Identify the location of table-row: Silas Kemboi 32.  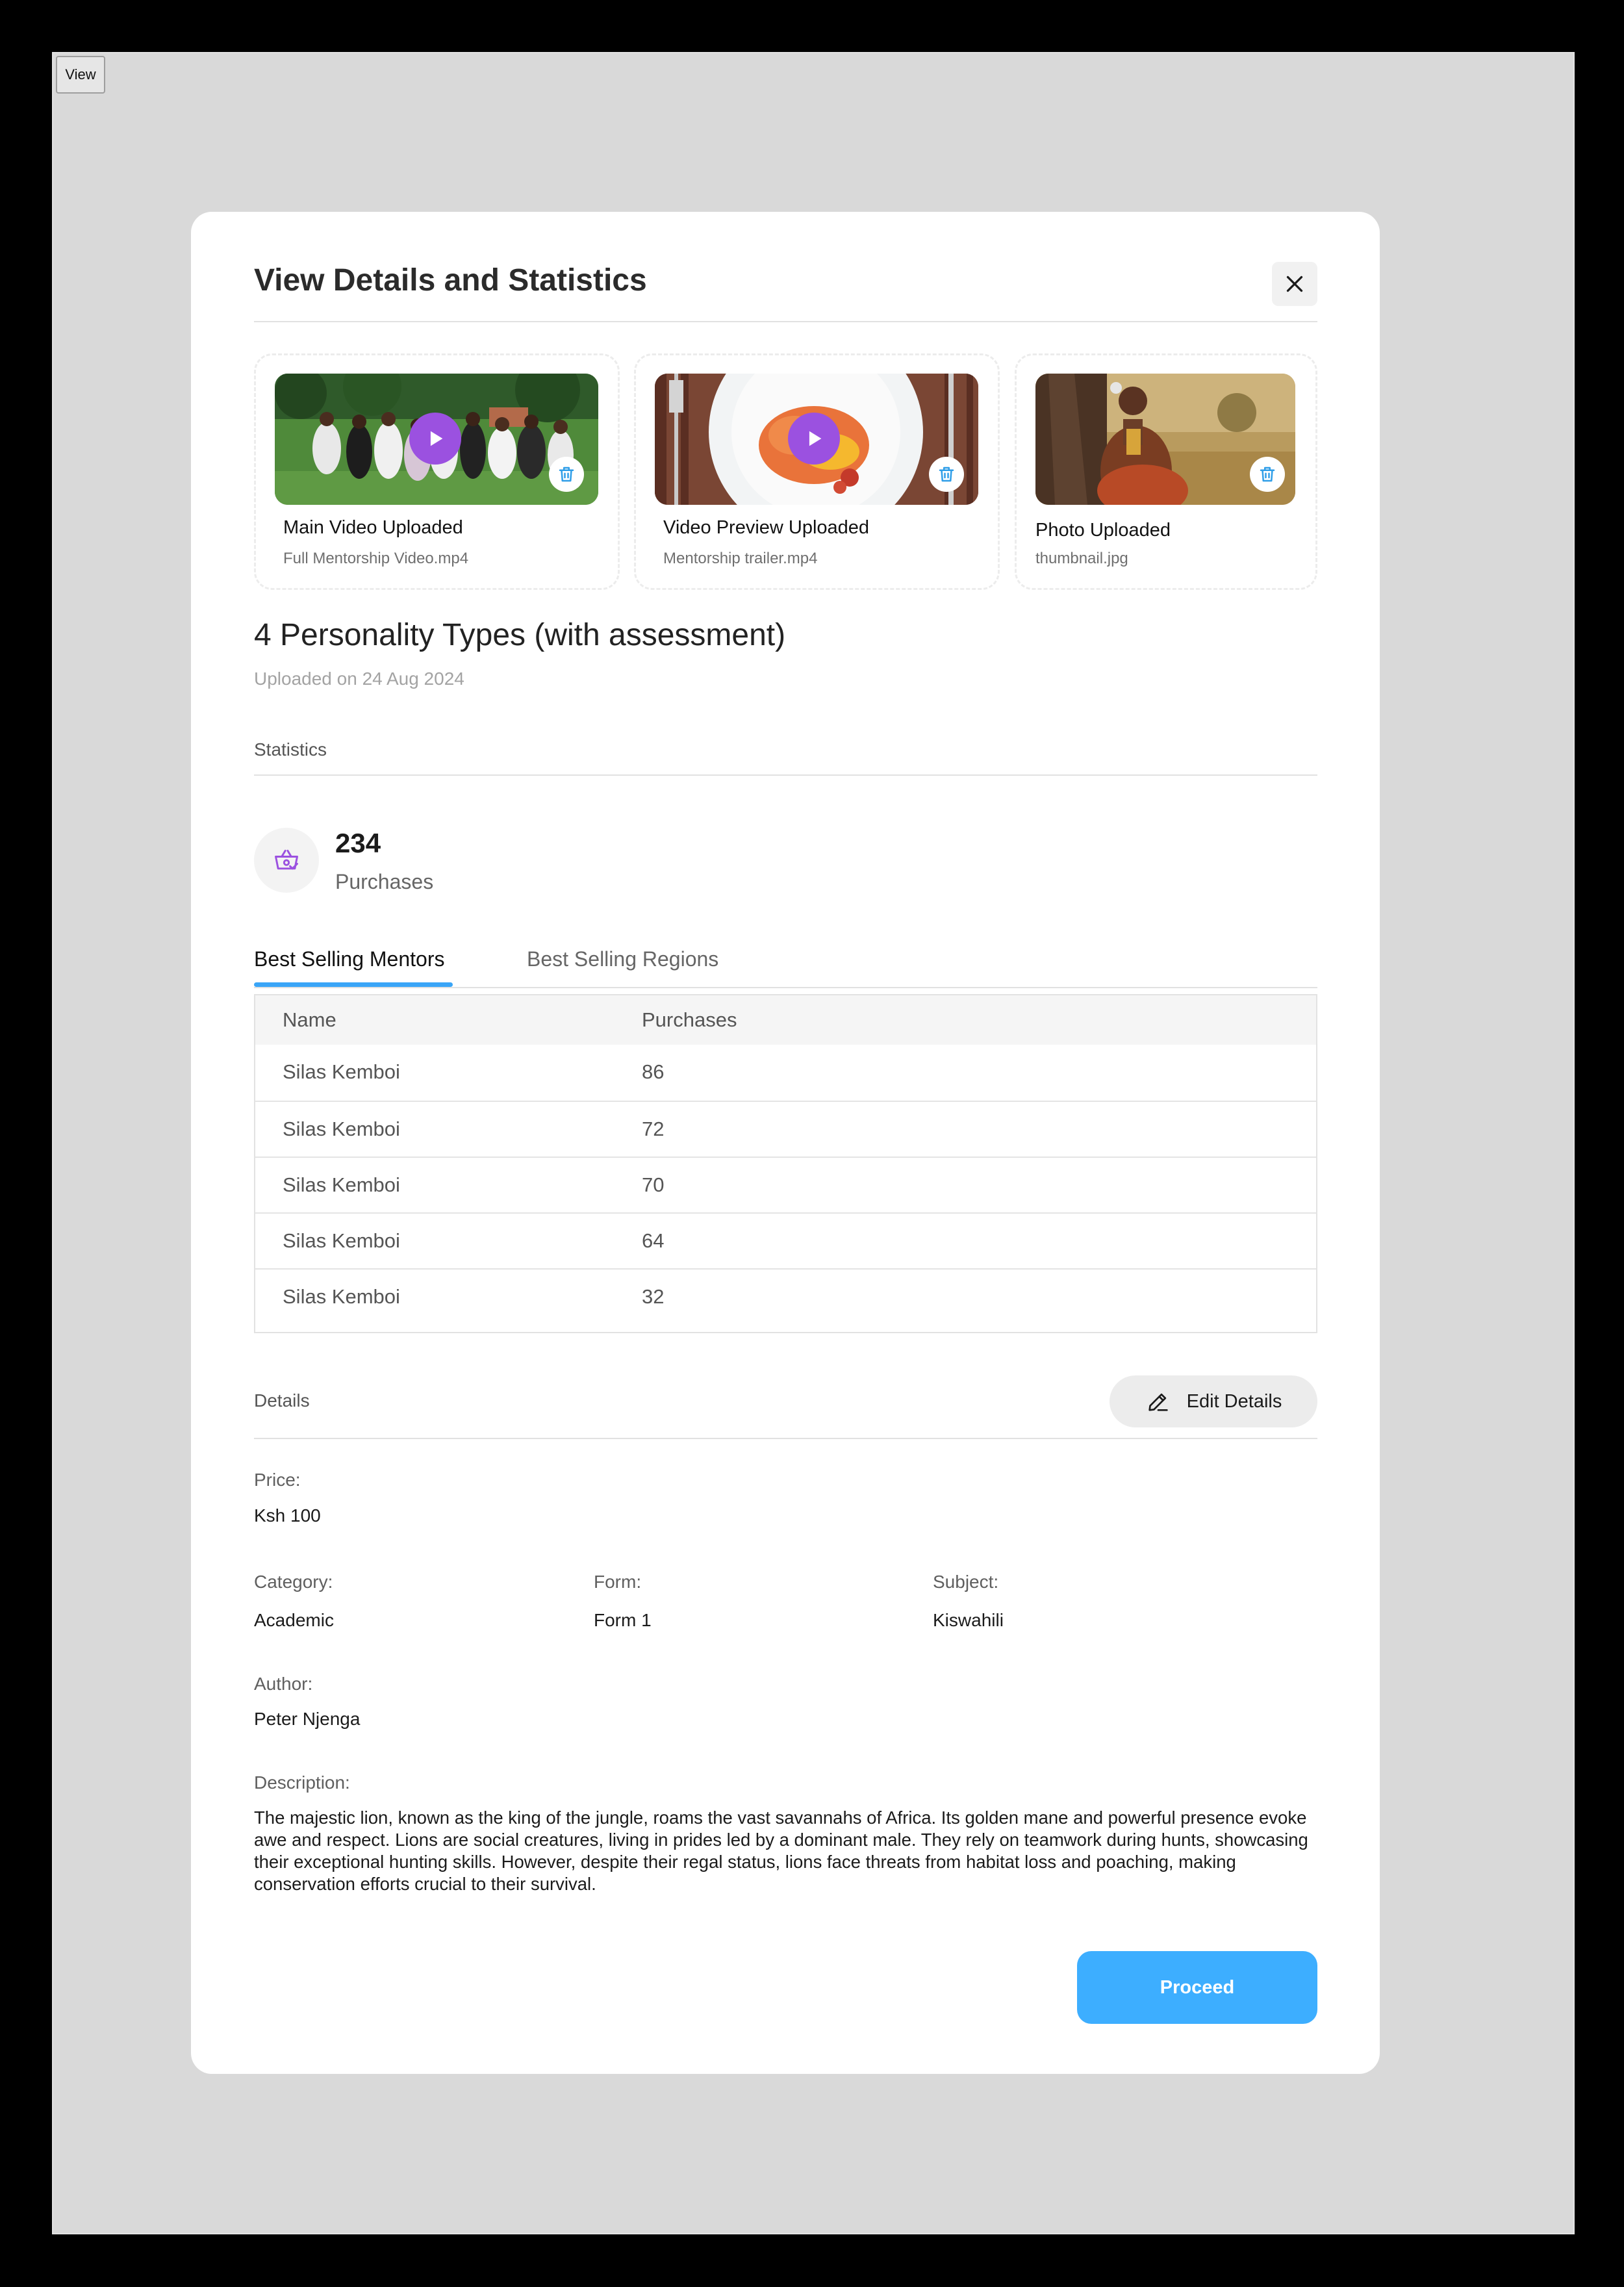
(785, 1300).